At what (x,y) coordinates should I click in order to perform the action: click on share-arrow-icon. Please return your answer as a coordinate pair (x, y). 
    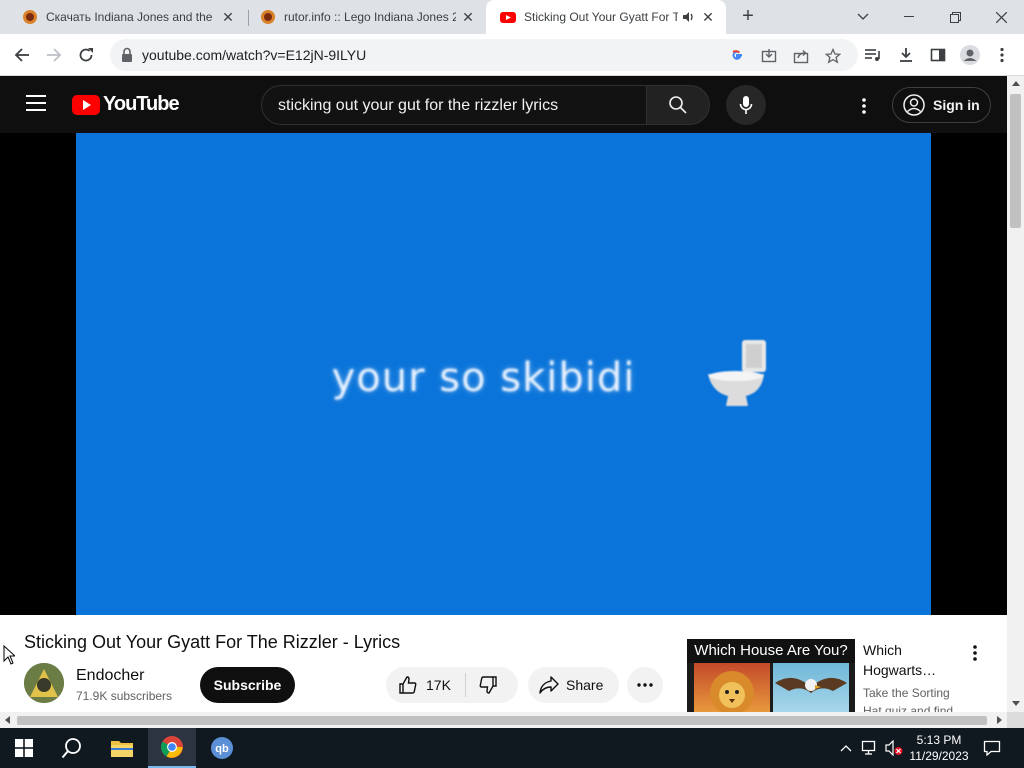
    Looking at the image, I should click on (549, 685).